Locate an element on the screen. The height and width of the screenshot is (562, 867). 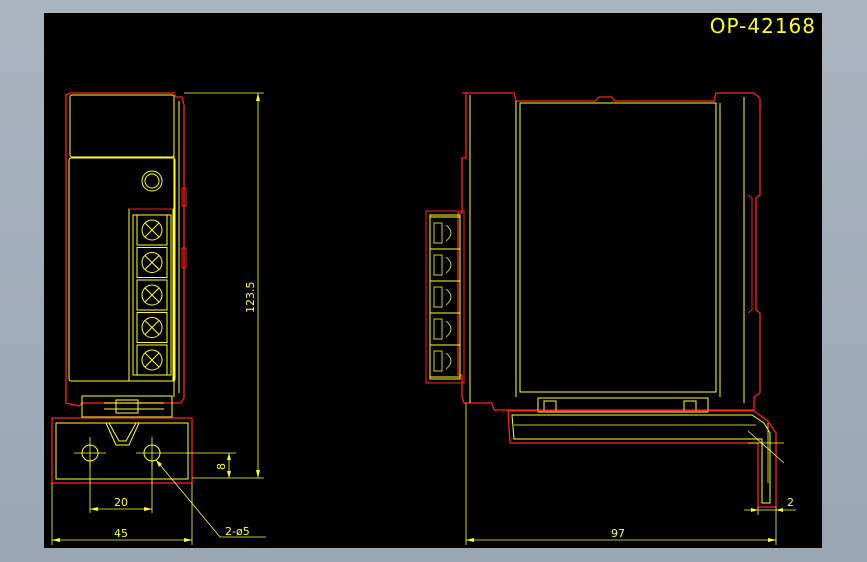
side-base-bracket is located at coordinates (646, 452).